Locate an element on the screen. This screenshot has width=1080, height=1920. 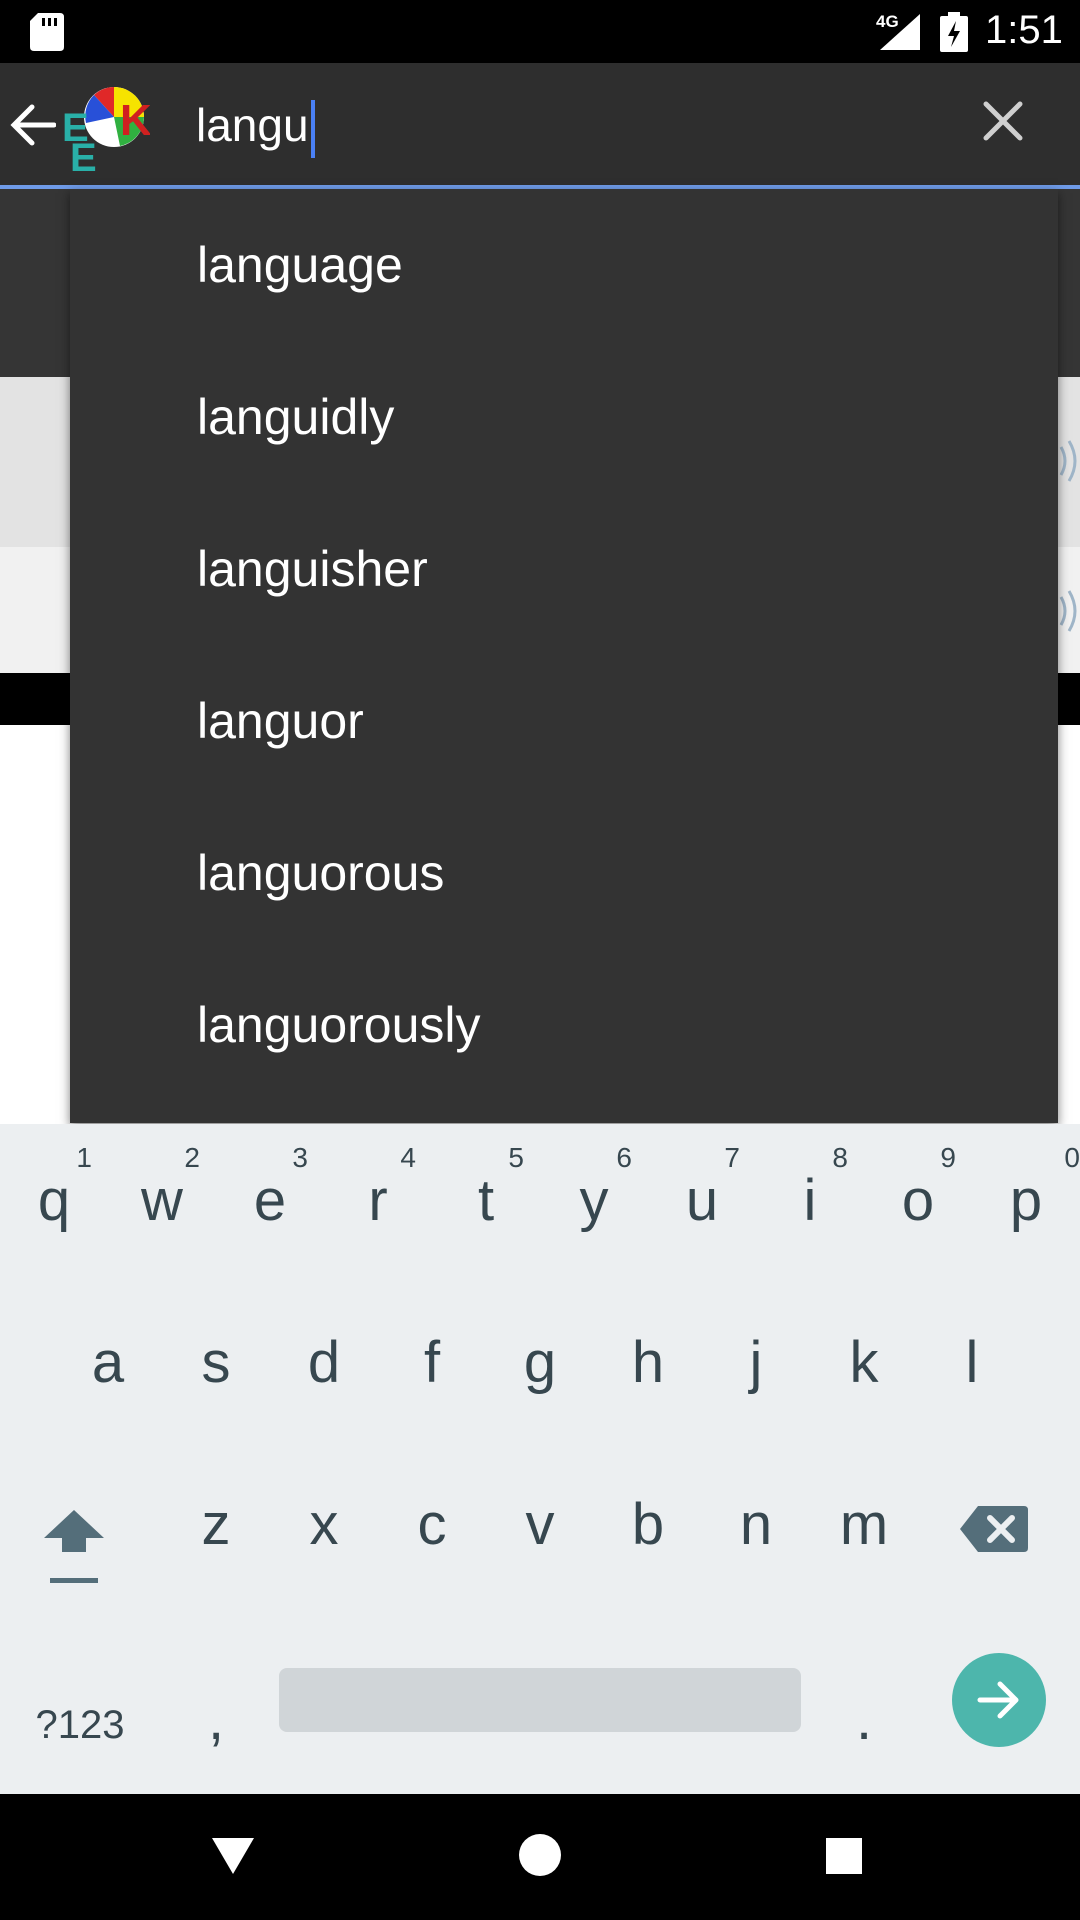
svg-text: E is located at coordinates (83, 154).